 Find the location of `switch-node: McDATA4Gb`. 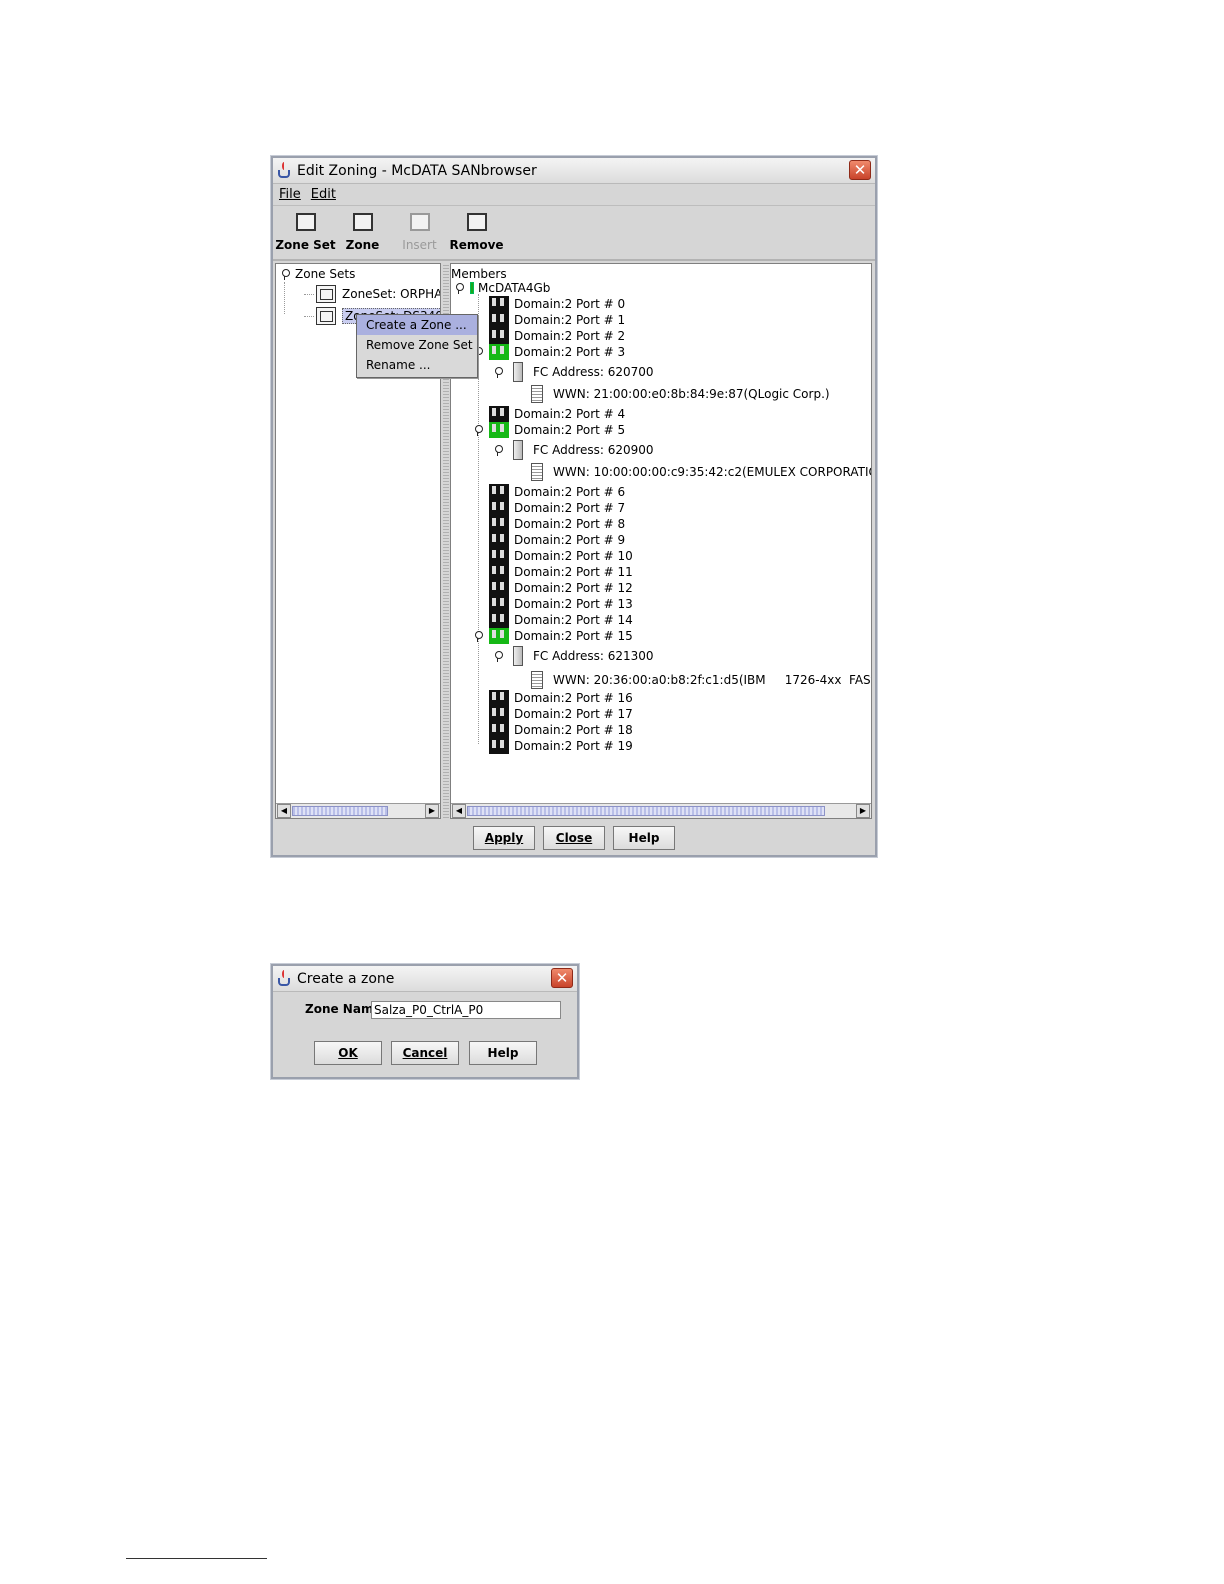

switch-node: McDATA4Gb is located at coordinates (502, 288).